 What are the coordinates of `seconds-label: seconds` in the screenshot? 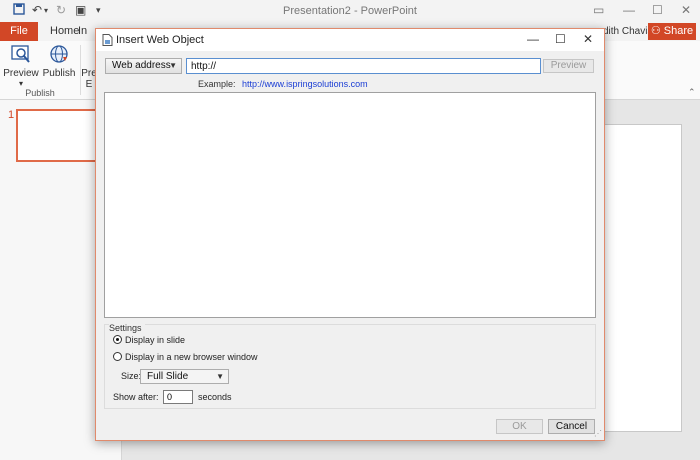 It's located at (215, 397).